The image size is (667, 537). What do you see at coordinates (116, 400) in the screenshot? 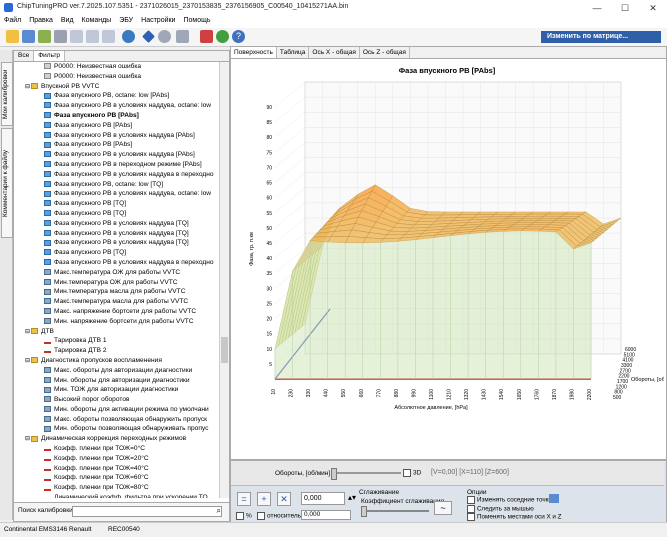
I see `tree-item: Высокий порог оборотов` at bounding box center [116, 400].